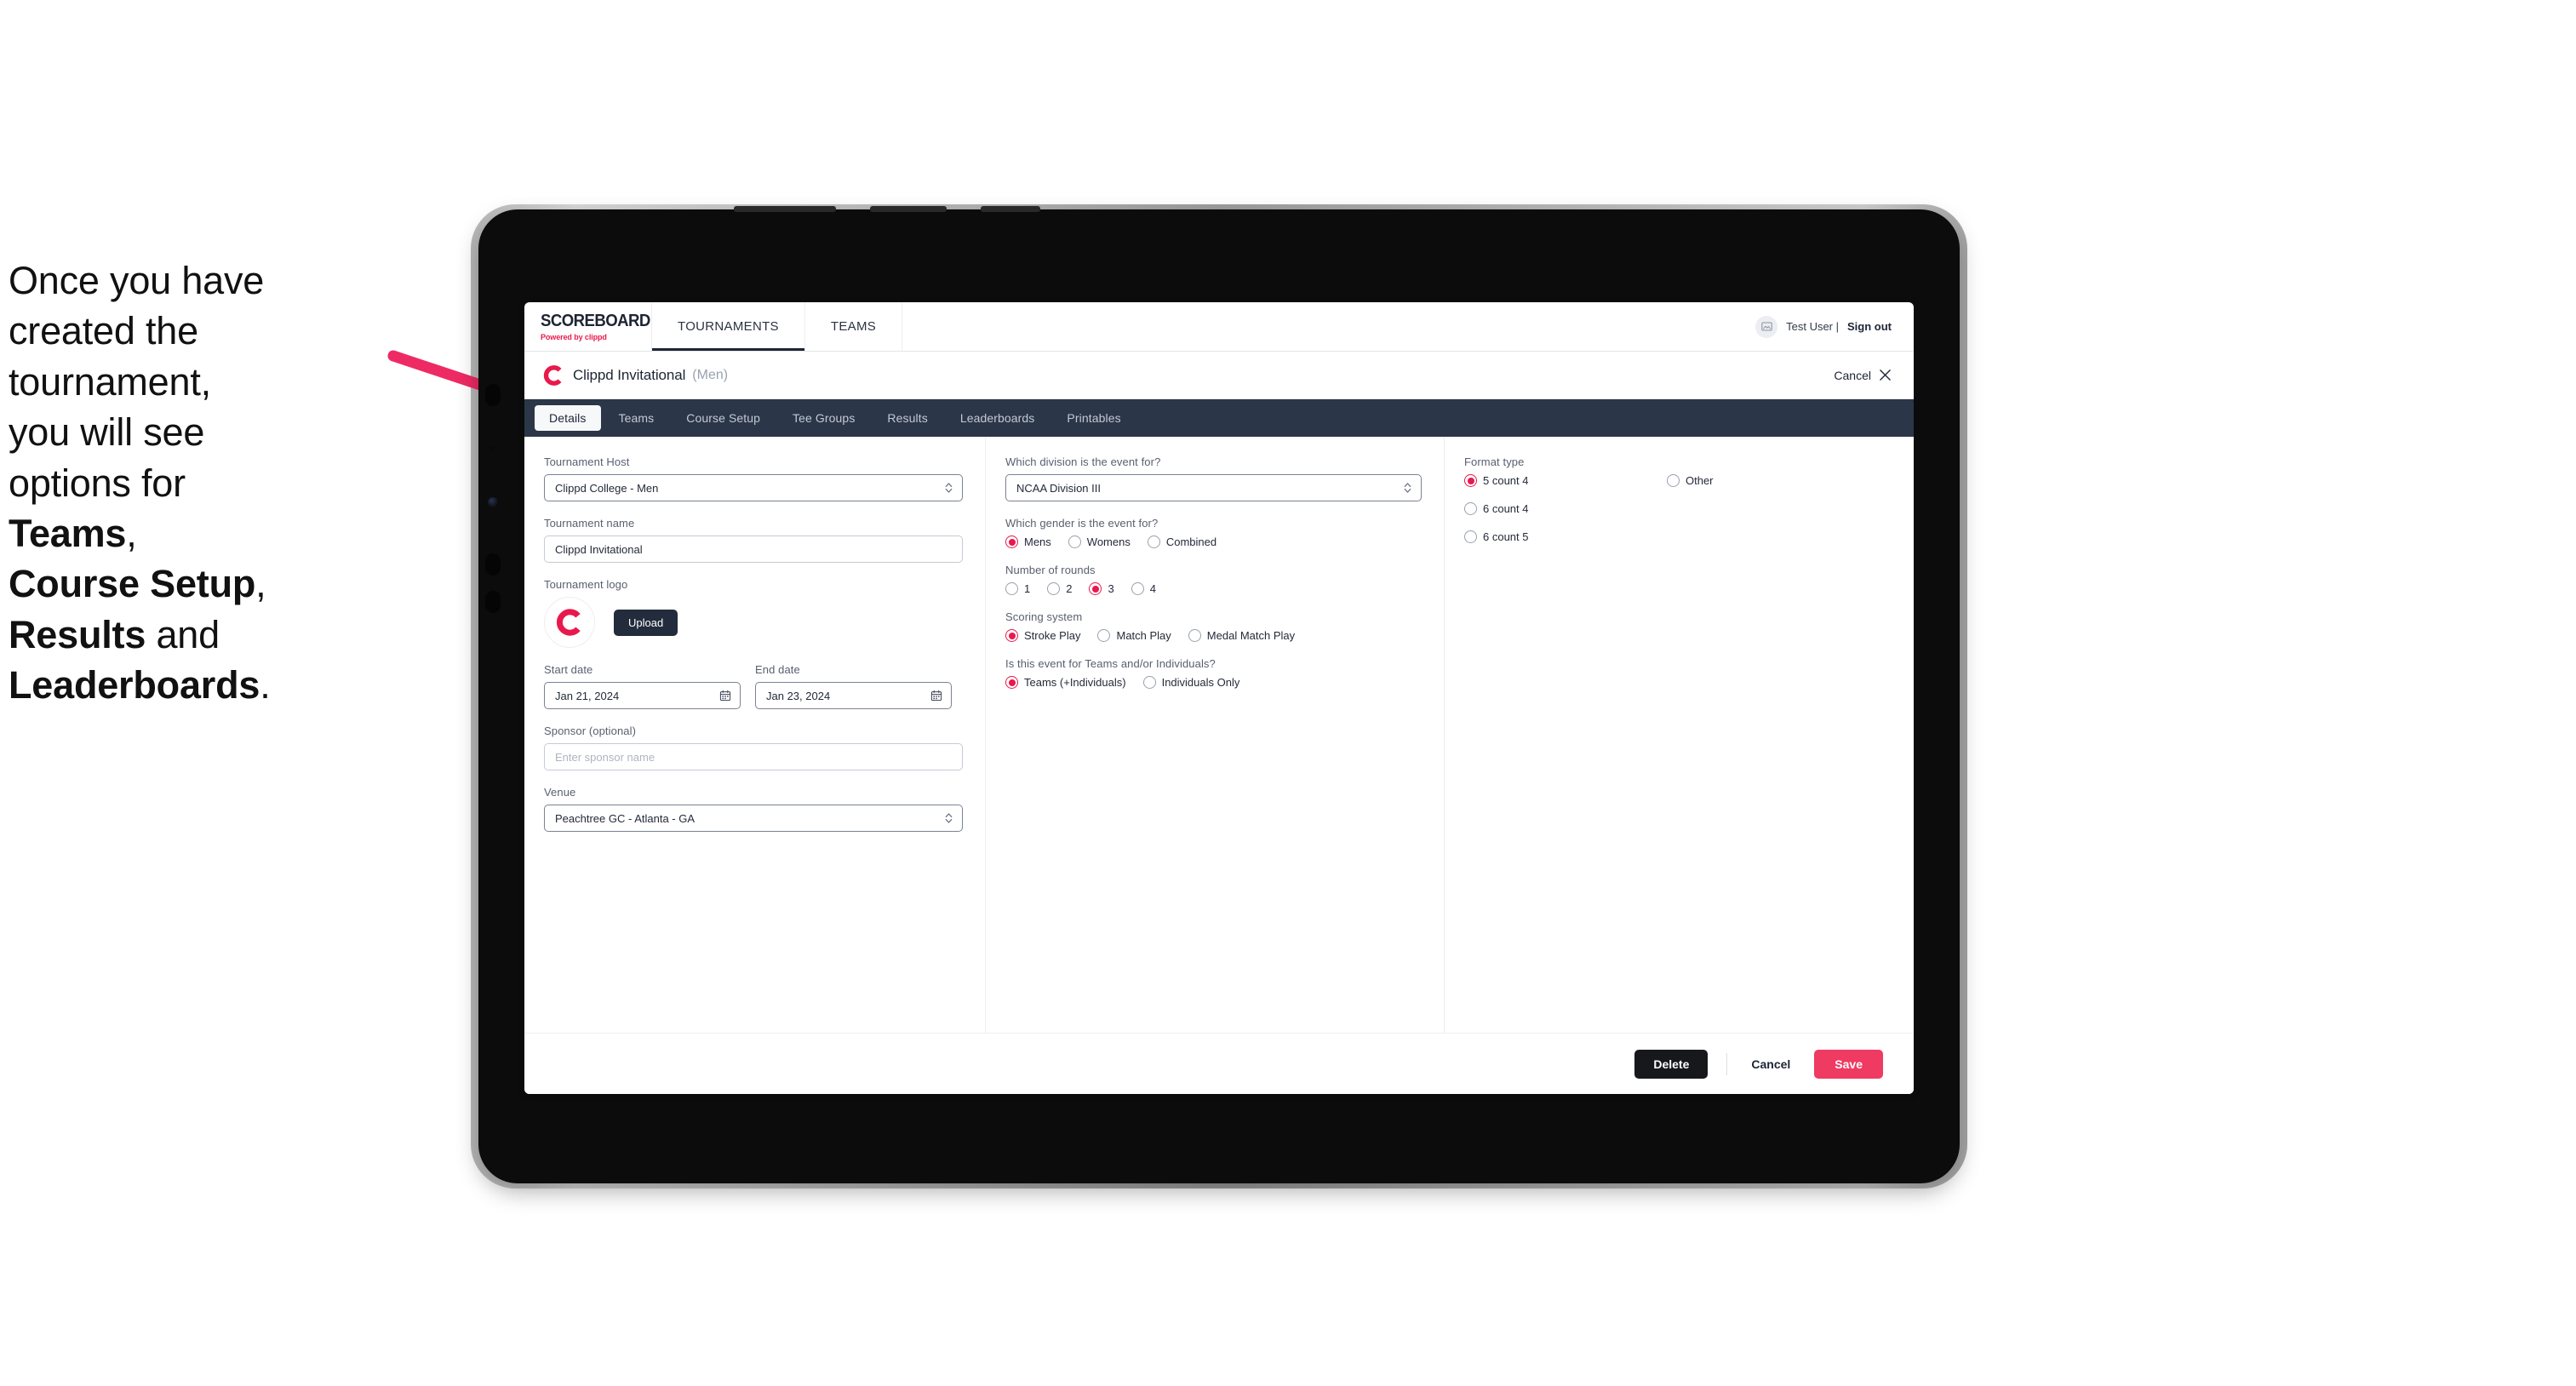  I want to click on rounds-option-1: 1, so click(1018, 588).